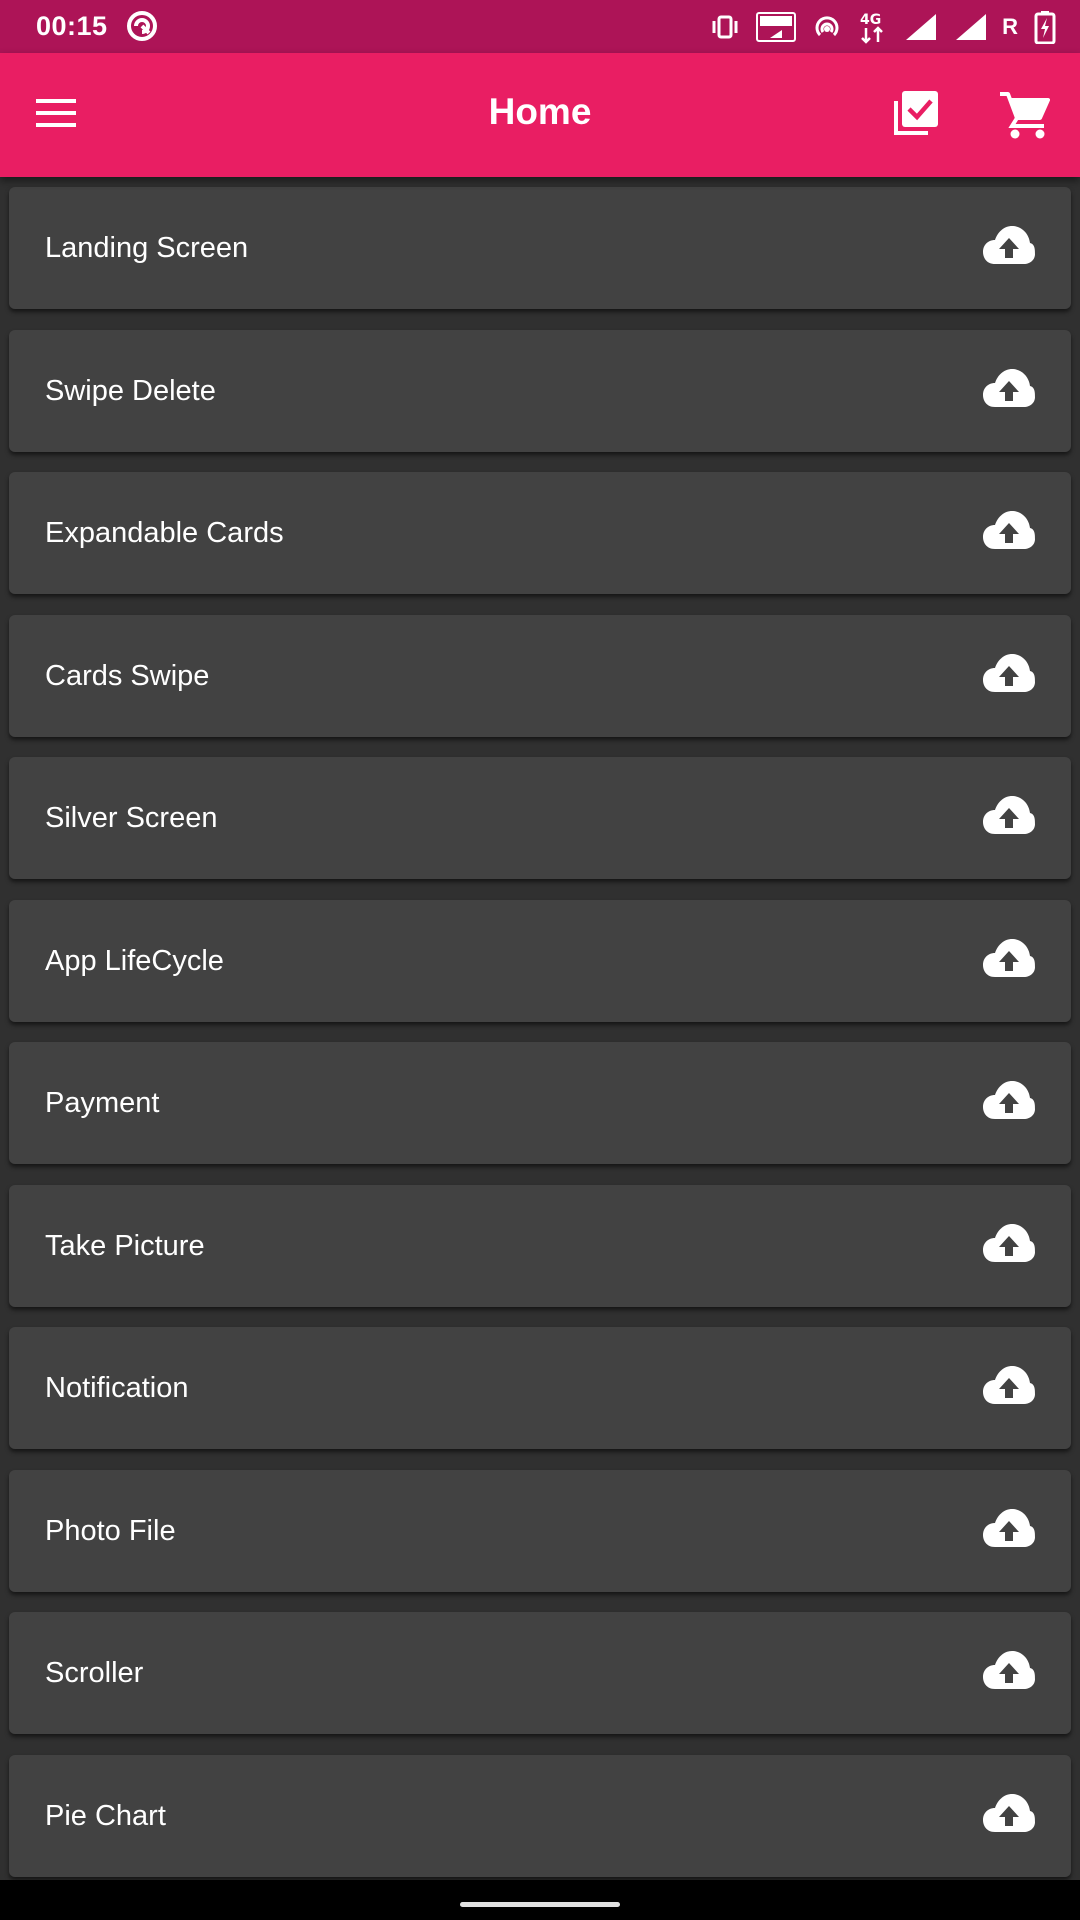  Describe the element at coordinates (776, 27) in the screenshot. I see `volte-icon` at that location.